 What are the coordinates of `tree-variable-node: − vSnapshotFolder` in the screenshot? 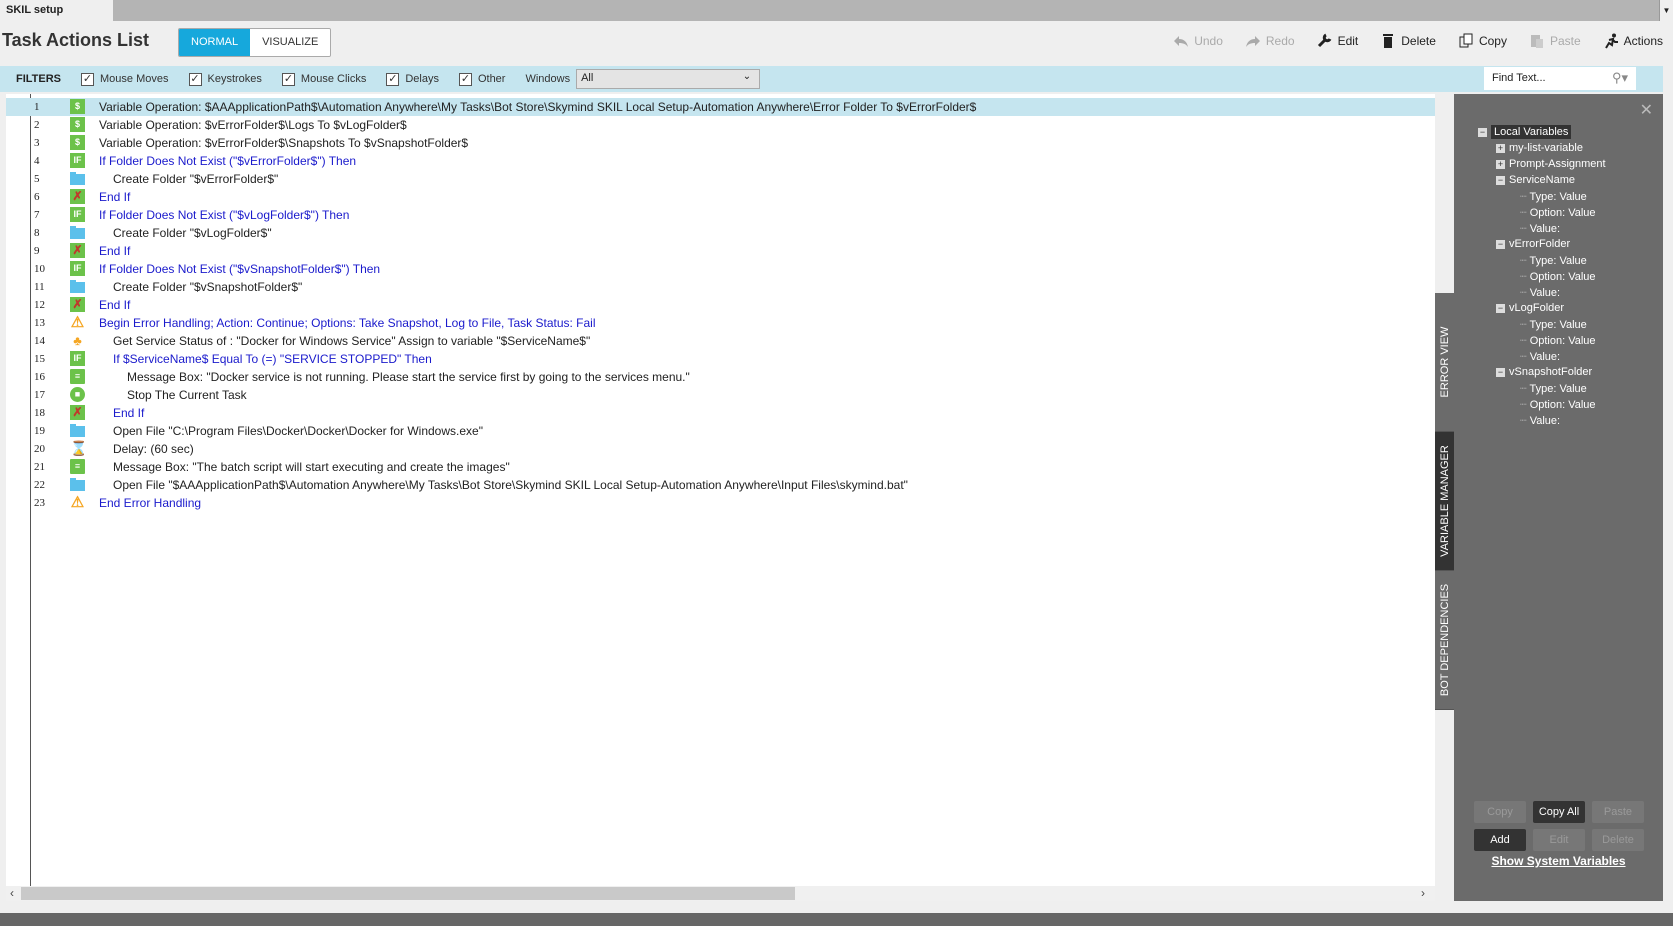 It's located at (1544, 372).